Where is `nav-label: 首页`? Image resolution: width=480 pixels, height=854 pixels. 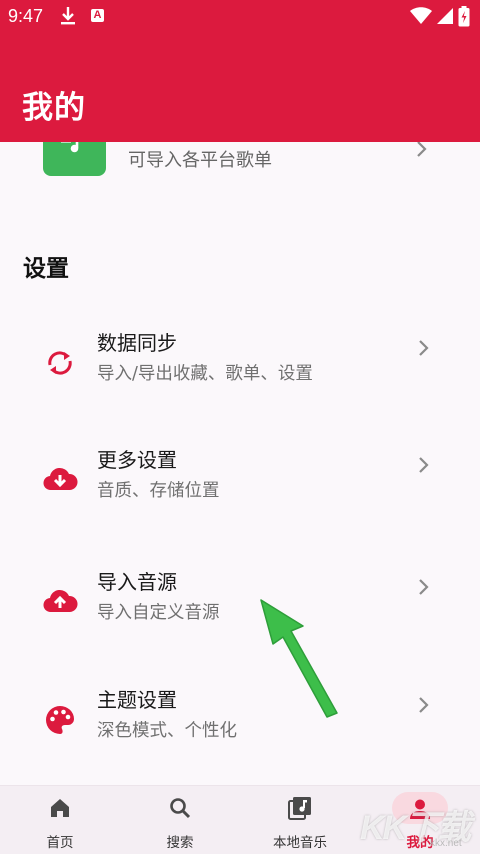
nav-label: 首页 is located at coordinates (60, 843).